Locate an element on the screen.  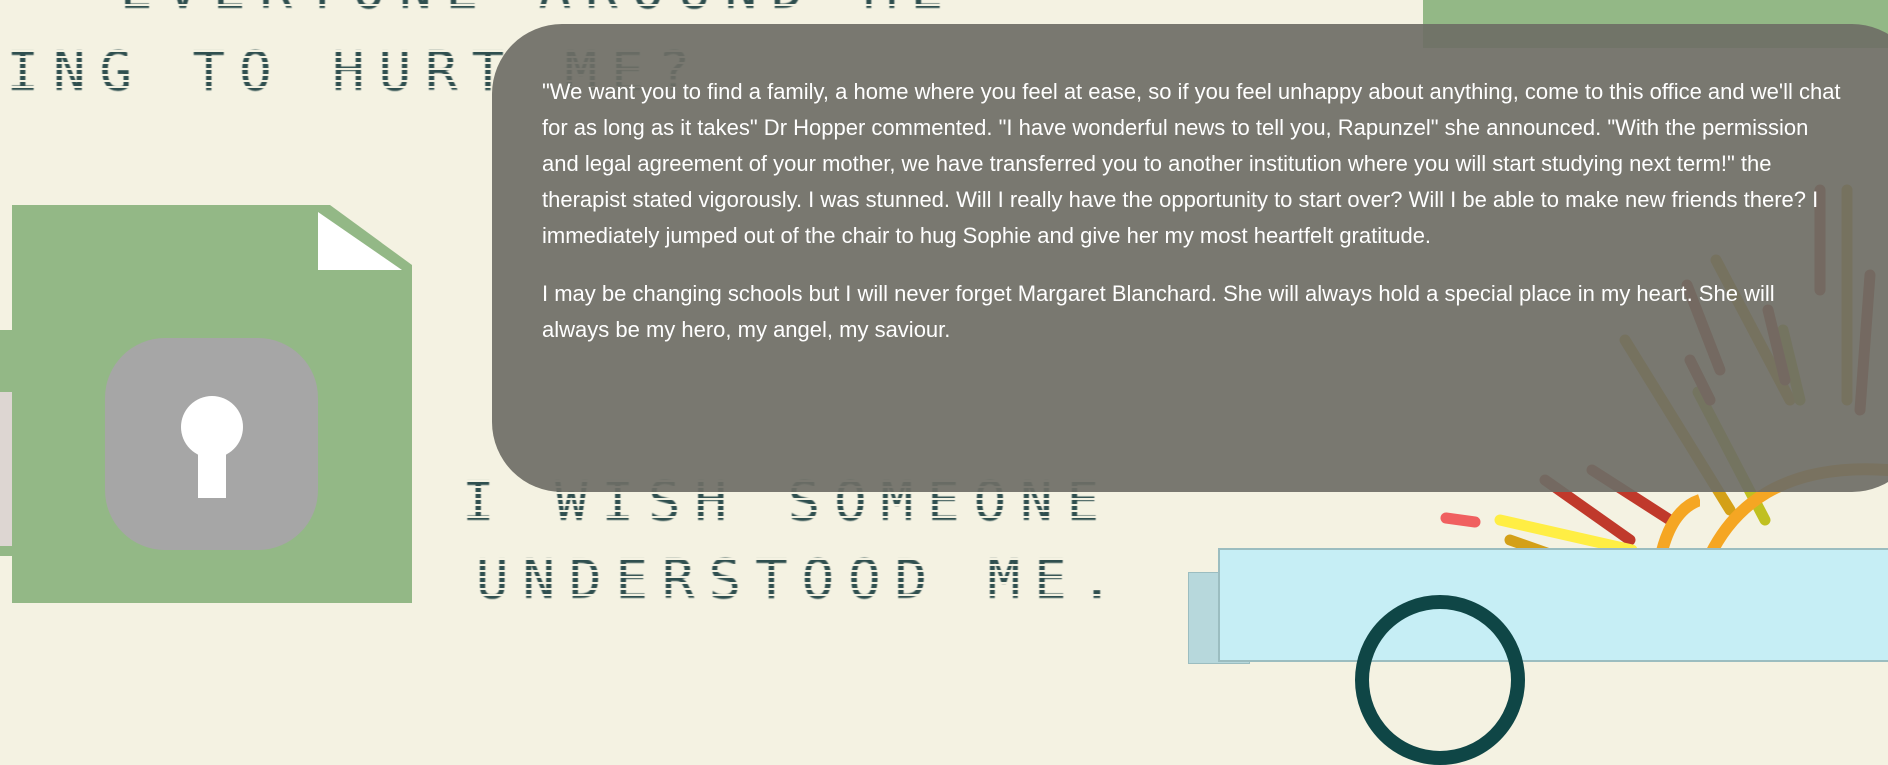
keyhole-stem is located at coordinates (212, 468).